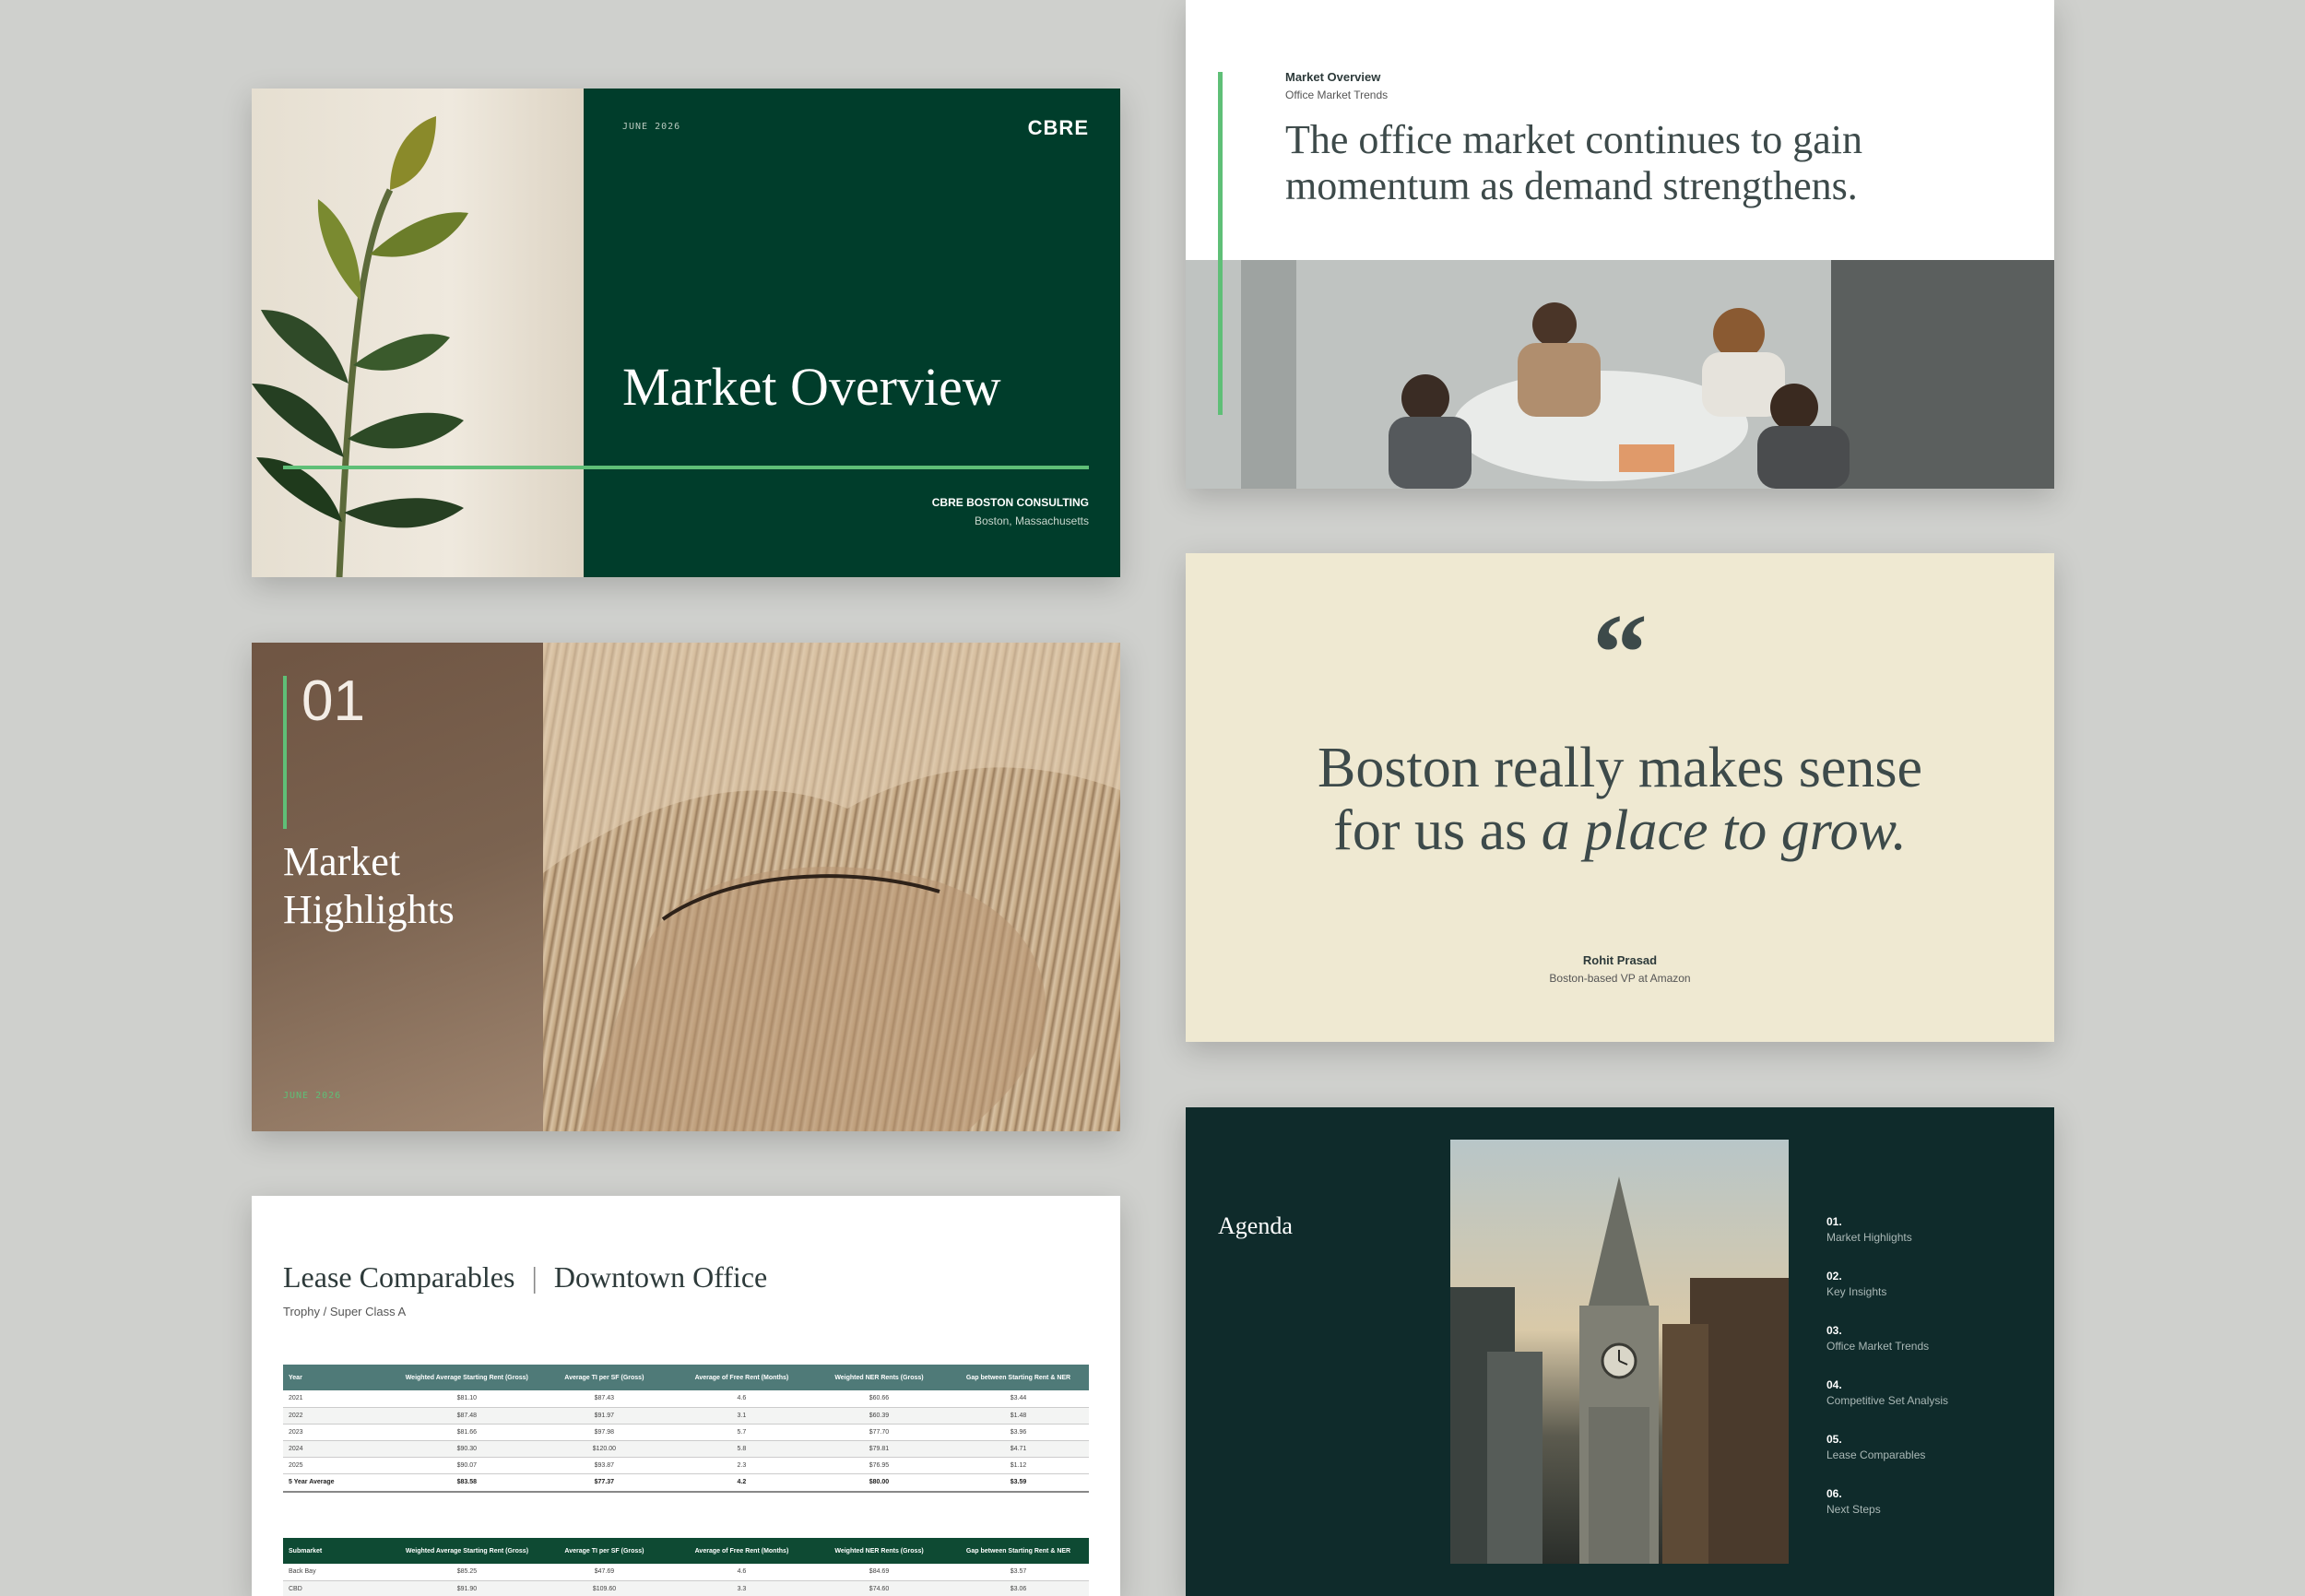 The image size is (2305, 1596). I want to click on table-cell: Back Bay, so click(303, 1572).